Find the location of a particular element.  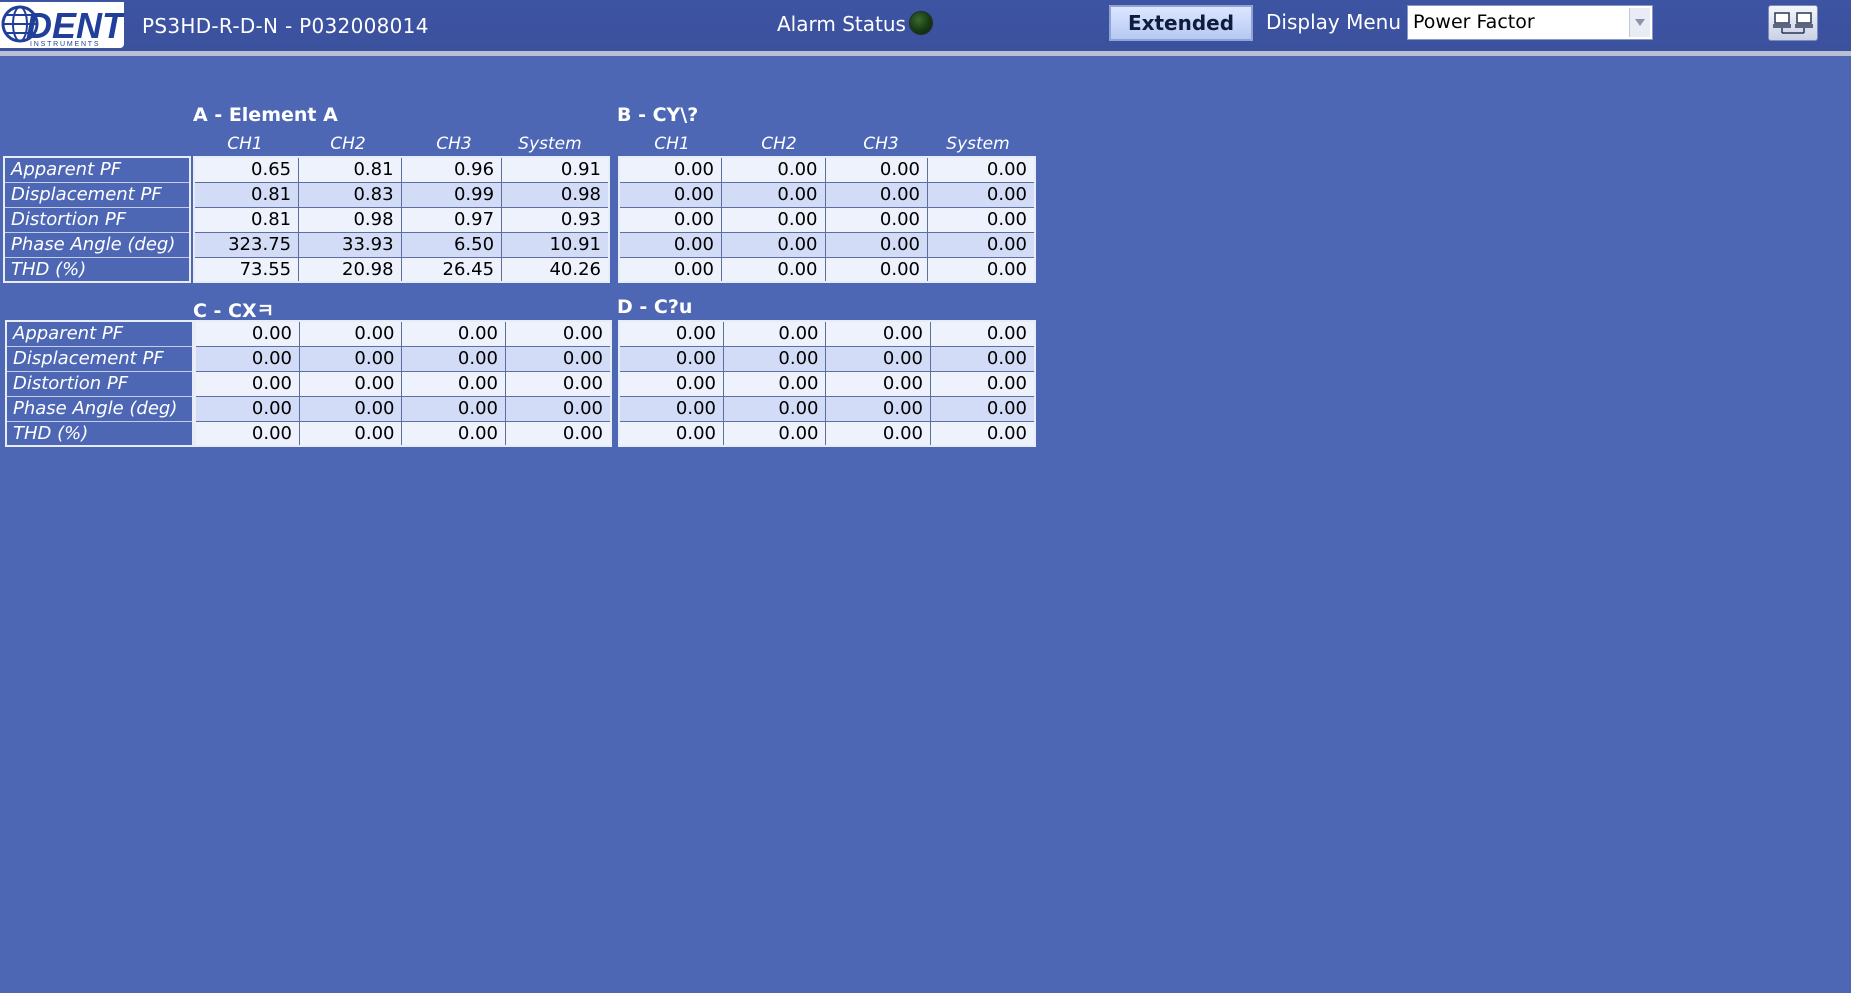

row-label-phase-angle: Phase Angle (deg) is located at coordinates (97, 244).